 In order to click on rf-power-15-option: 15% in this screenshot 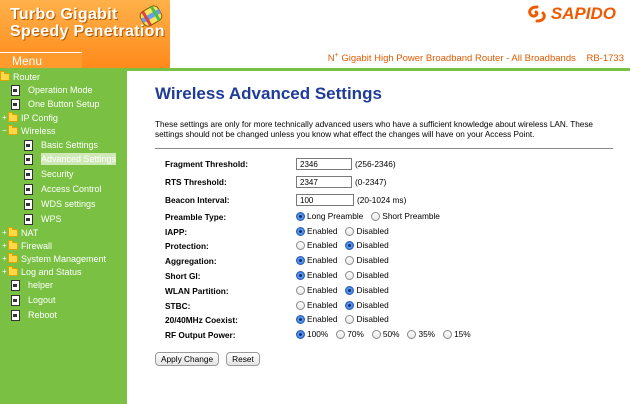, I will do `click(457, 334)`.